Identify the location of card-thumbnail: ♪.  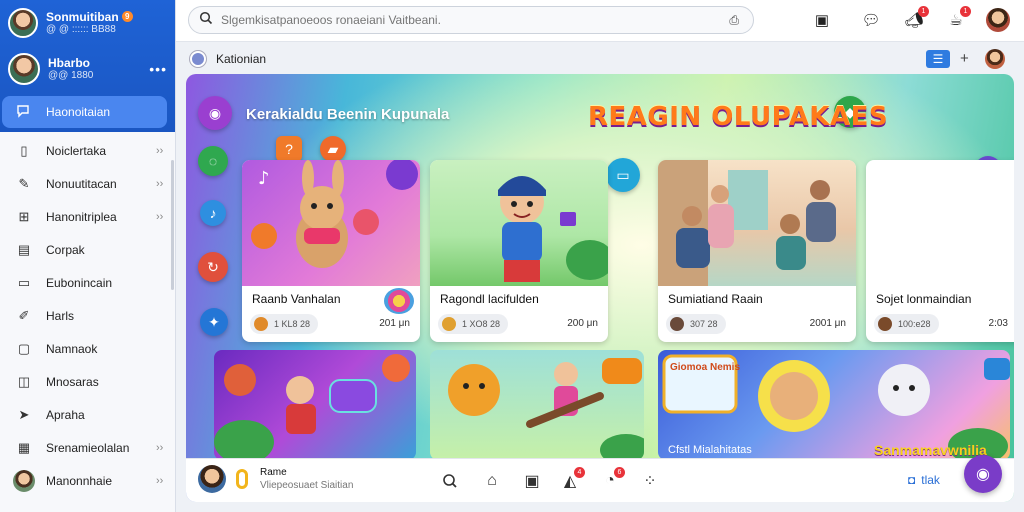
(331, 223).